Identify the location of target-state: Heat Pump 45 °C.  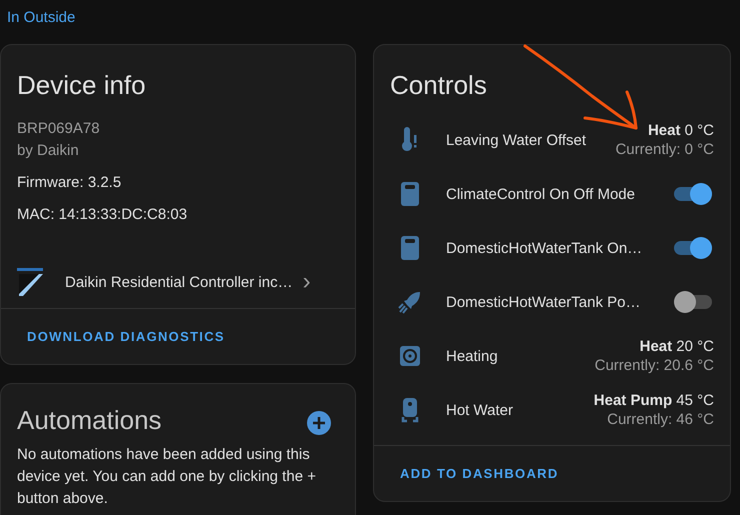
(654, 400).